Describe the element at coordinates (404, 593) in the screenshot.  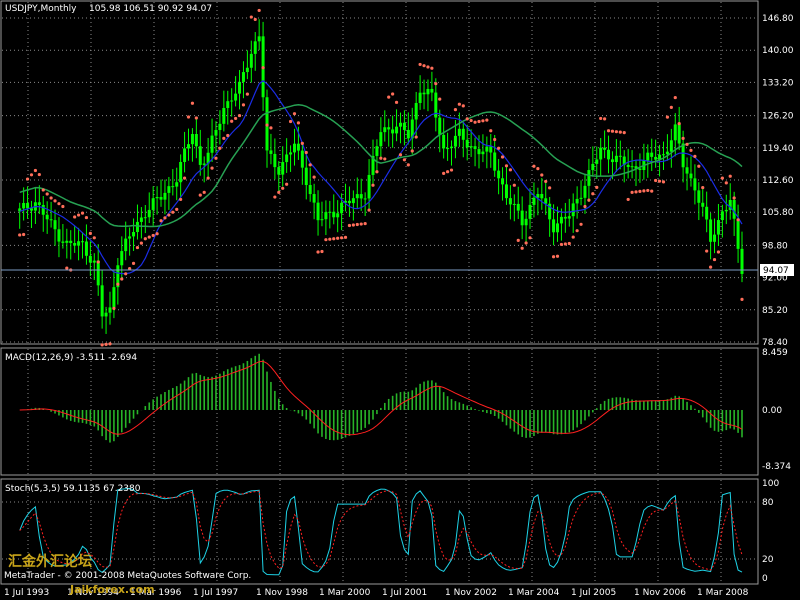
I see `time-tick-label: 1 Jul 2001` at that location.